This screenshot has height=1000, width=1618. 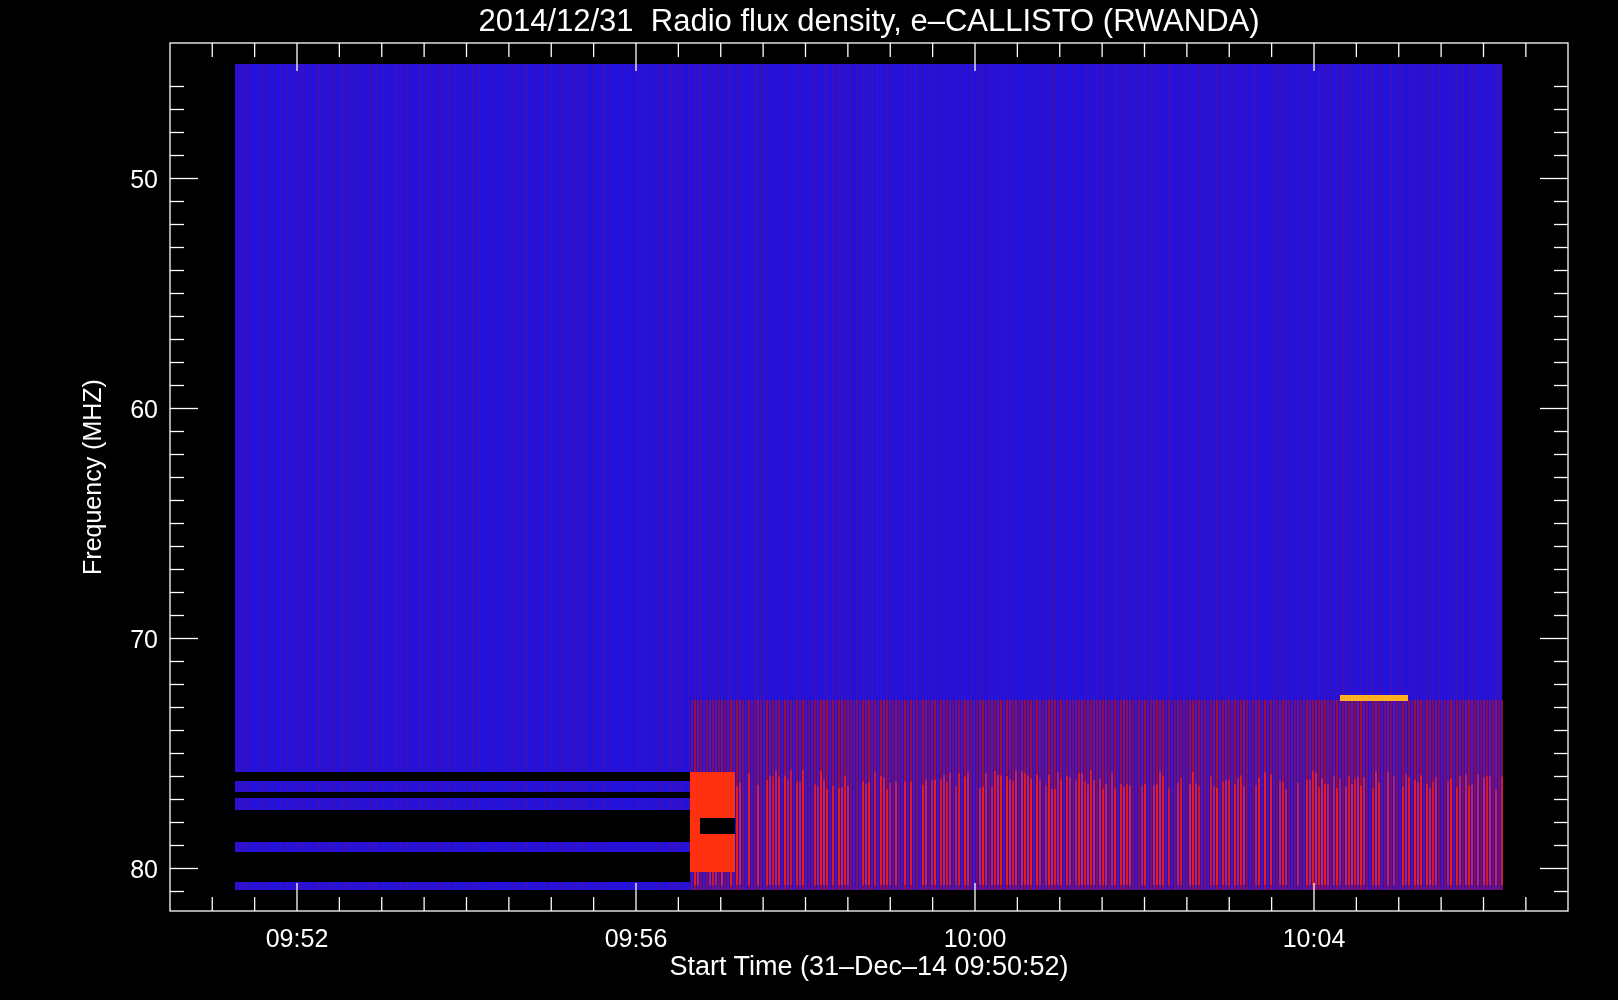 What do you see at coordinates (92, 477) in the screenshot?
I see `y-axis-label: Frequency (MHZ)` at bounding box center [92, 477].